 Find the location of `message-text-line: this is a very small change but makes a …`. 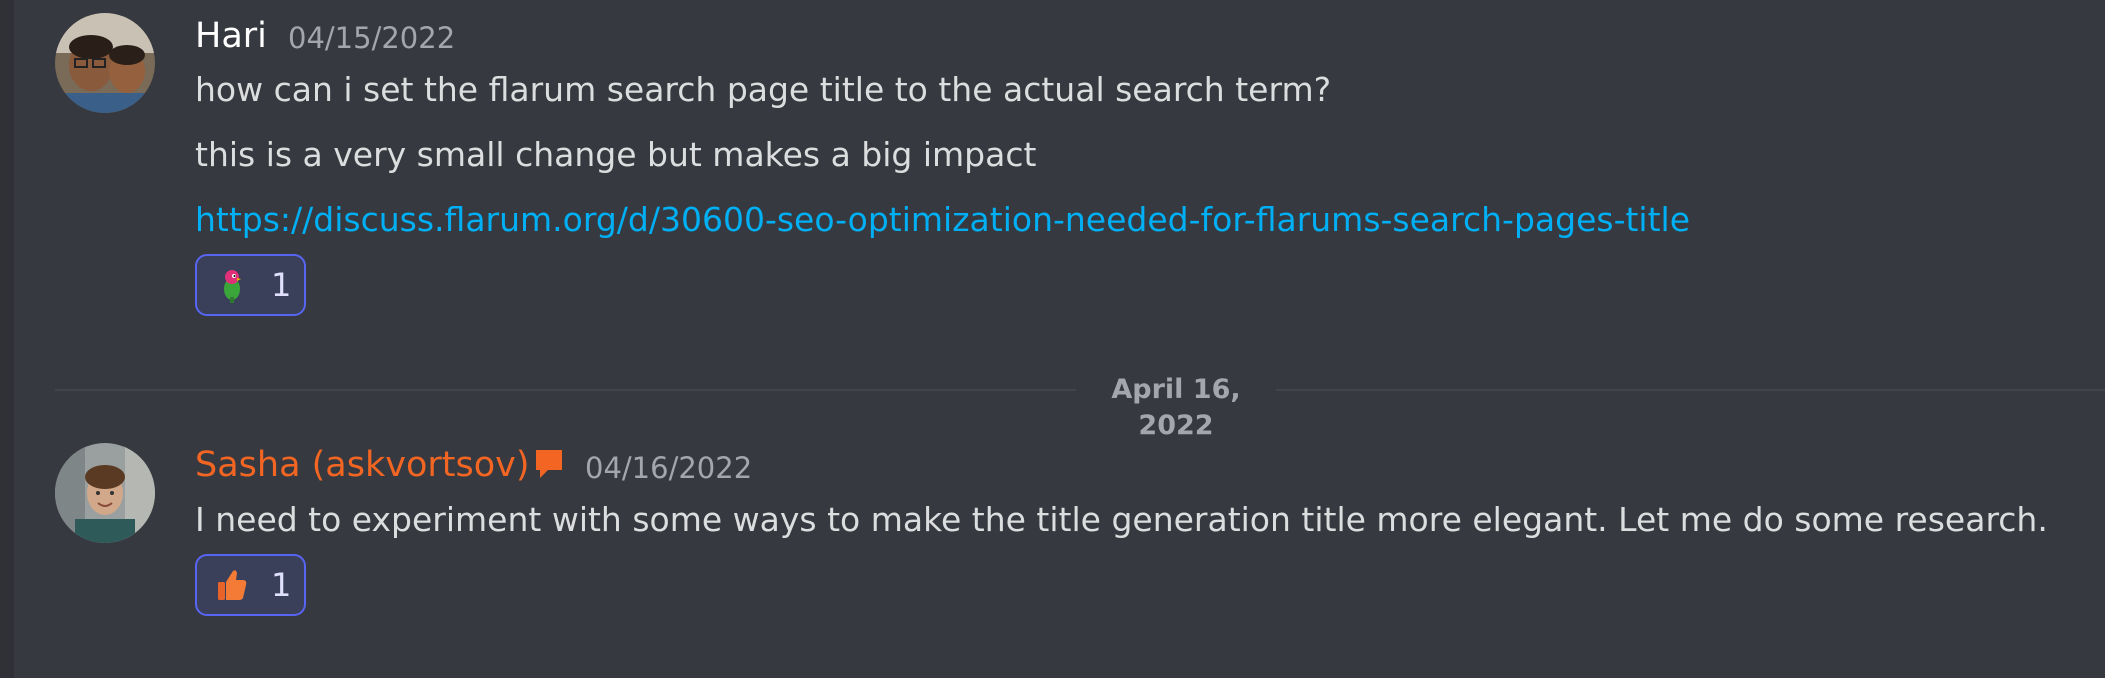

message-text-line: this is a very small change but makes a … is located at coordinates (616, 154).